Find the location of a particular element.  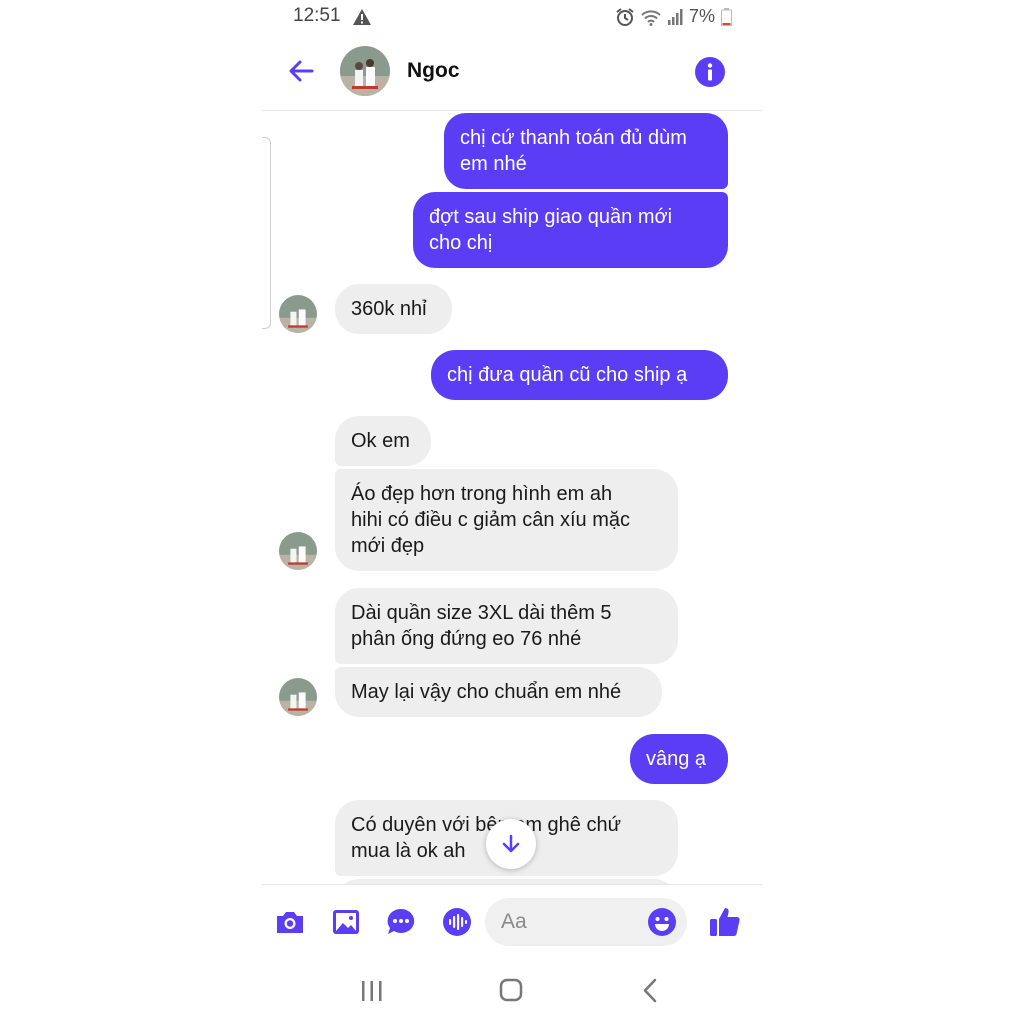

wifi-icon is located at coordinates (651, 17).